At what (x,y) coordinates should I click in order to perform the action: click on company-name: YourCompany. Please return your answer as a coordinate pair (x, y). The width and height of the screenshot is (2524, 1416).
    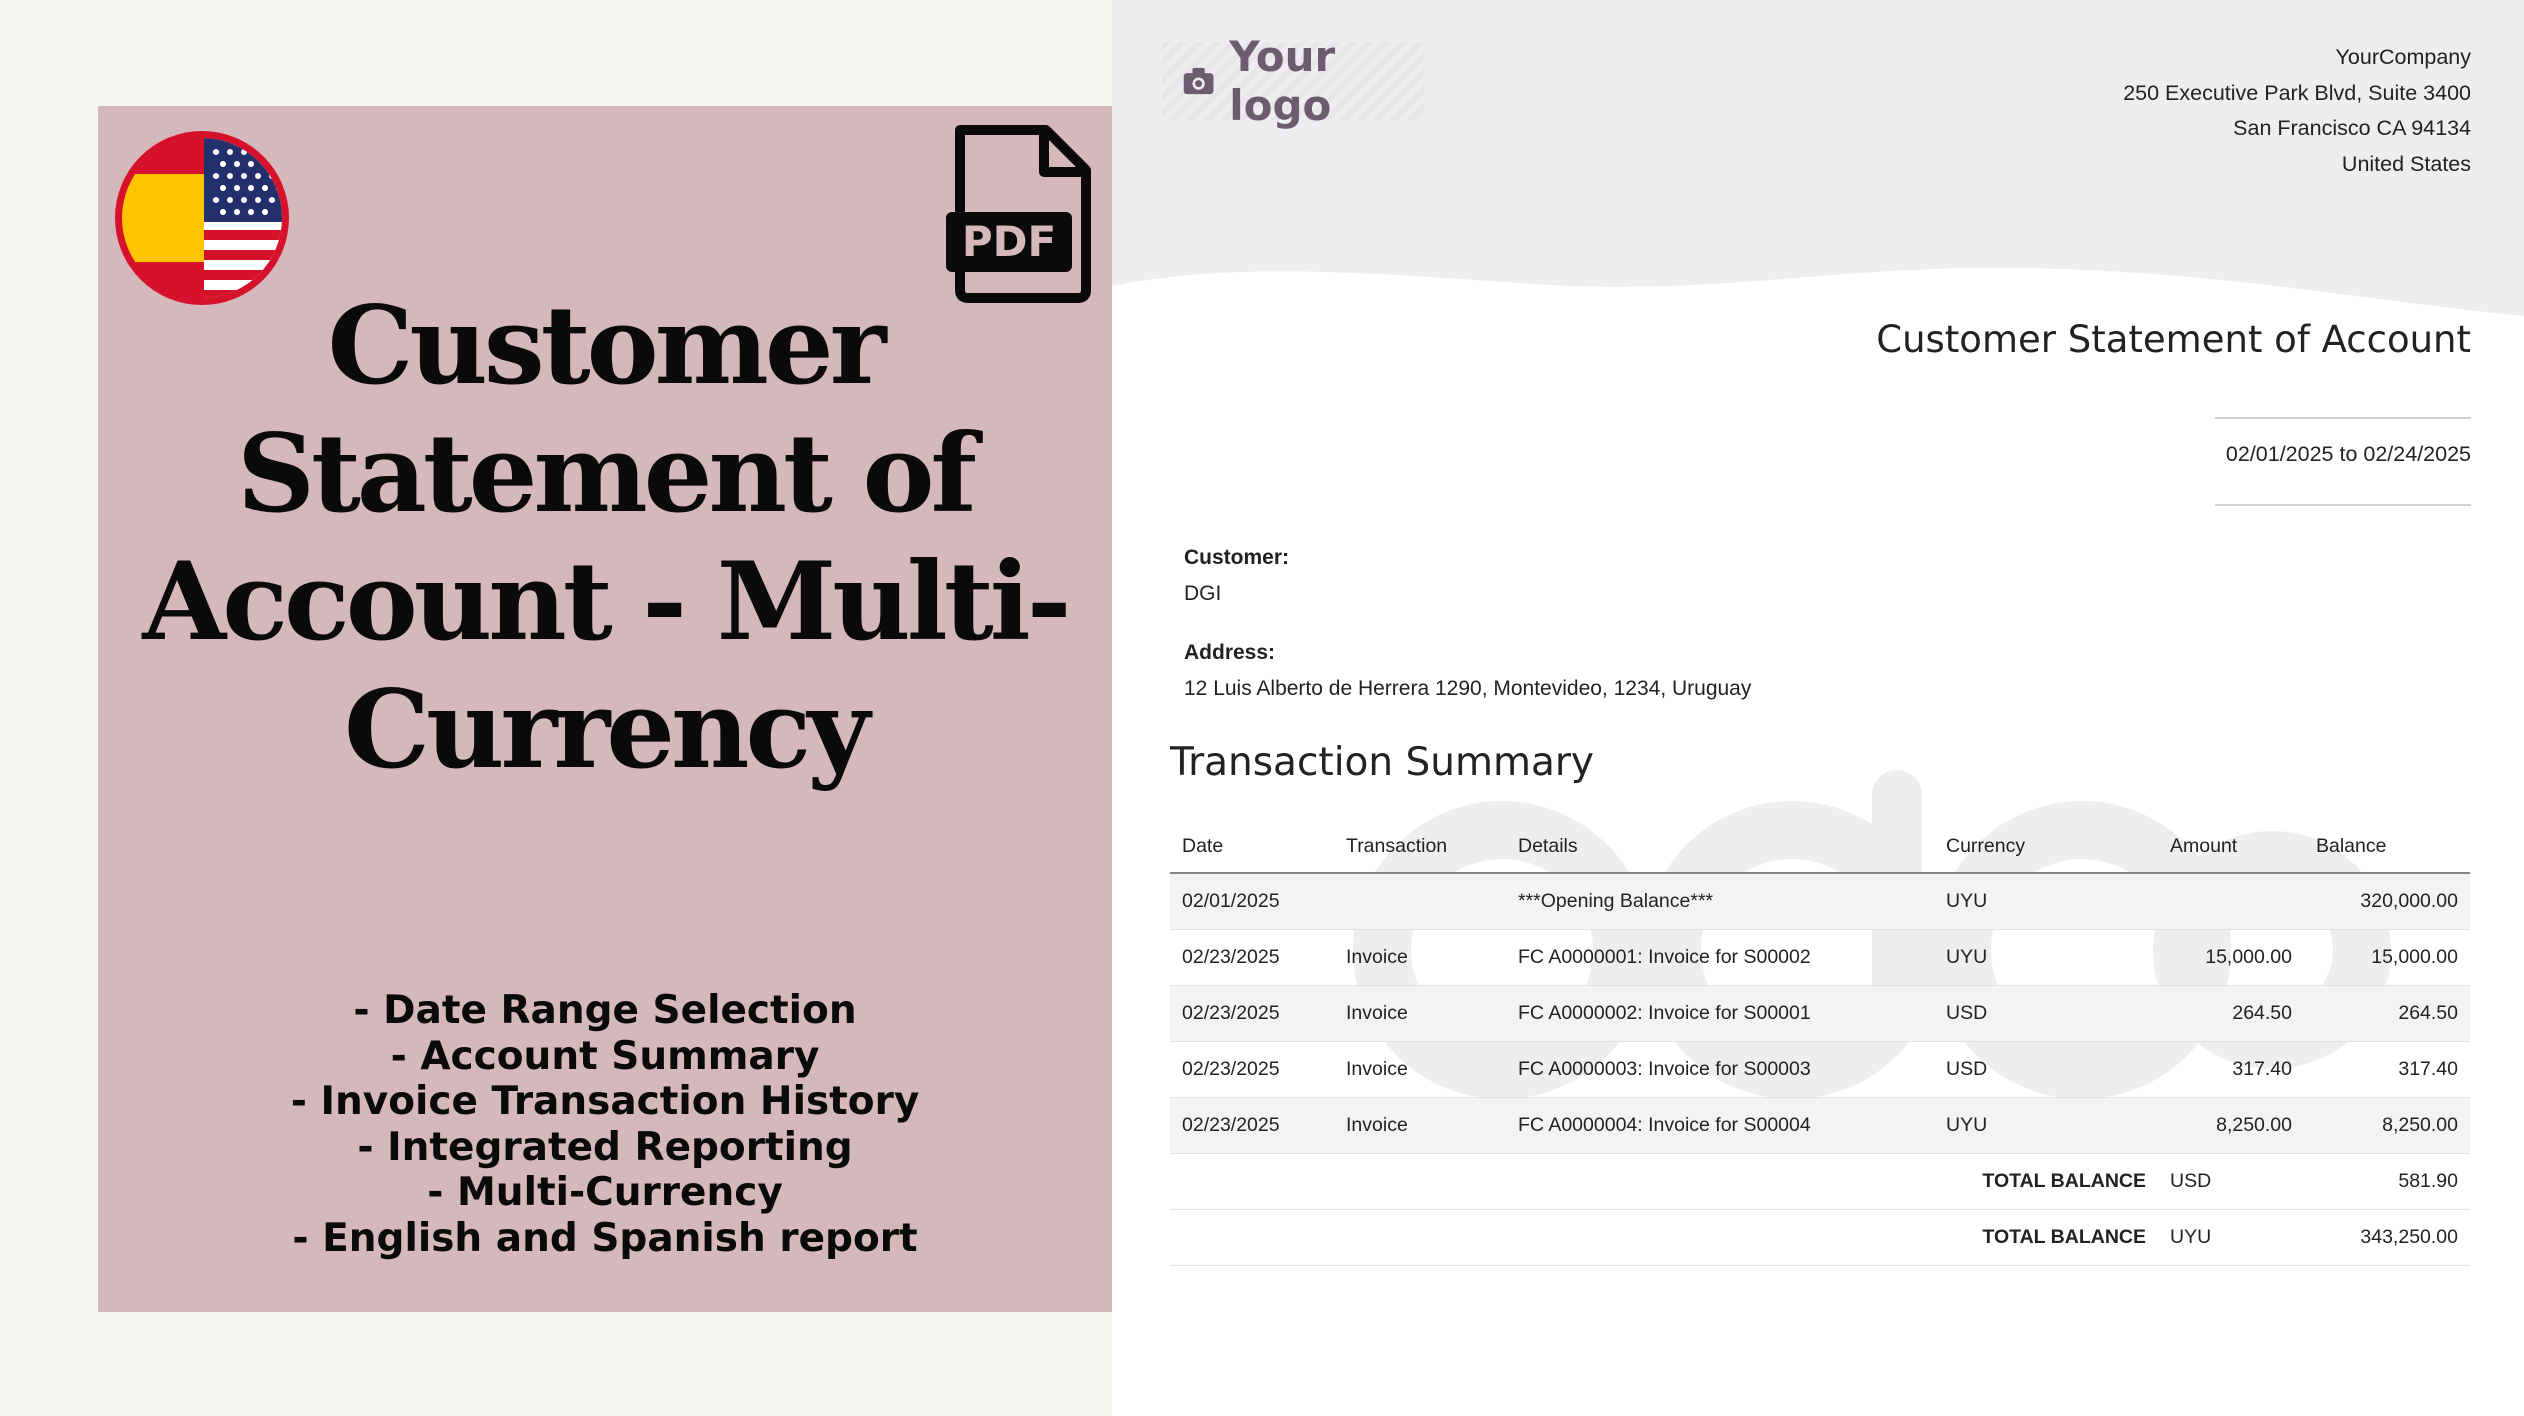
    Looking at the image, I should click on (2403, 57).